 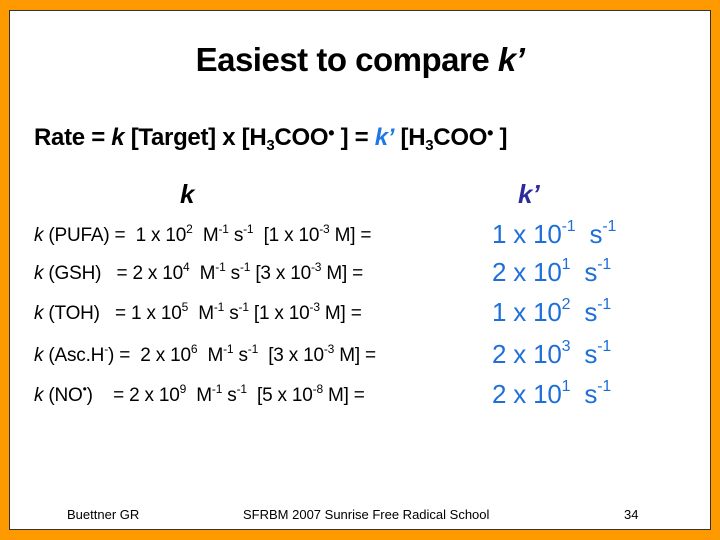 I want to click on k-prime-value: 1 x 10-1 s-1, so click(x=554, y=234).